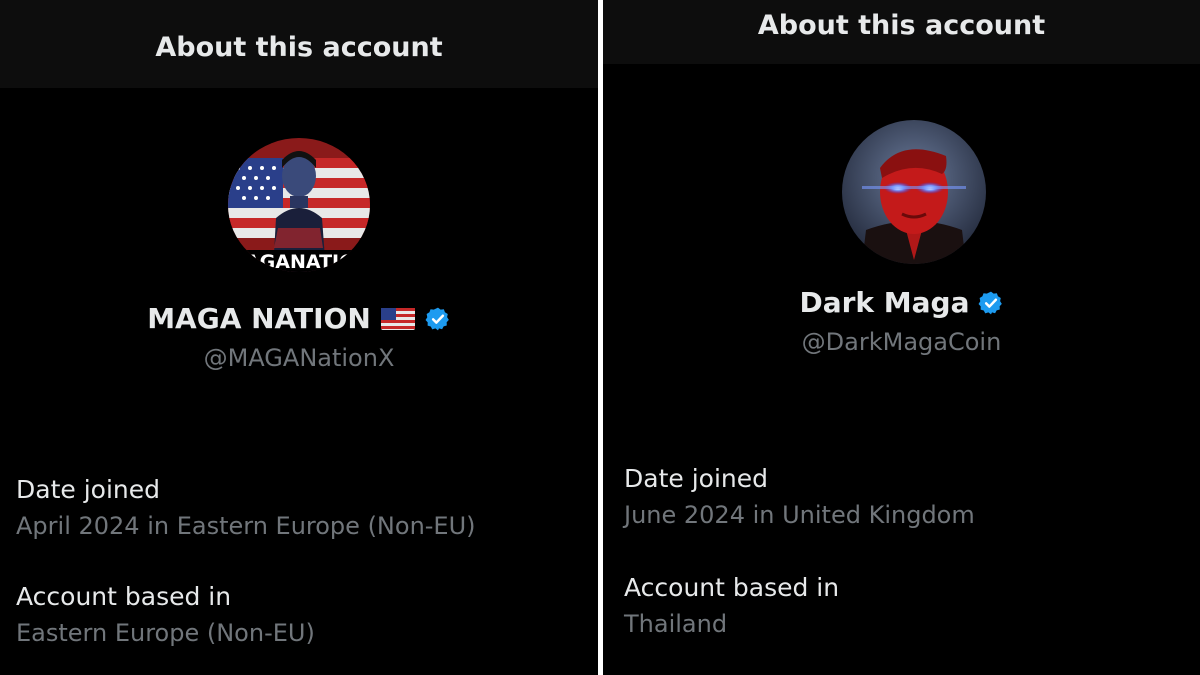 The height and width of the screenshot is (675, 1200). What do you see at coordinates (259, 318) in the screenshot?
I see `display-name: MAGA NATION` at bounding box center [259, 318].